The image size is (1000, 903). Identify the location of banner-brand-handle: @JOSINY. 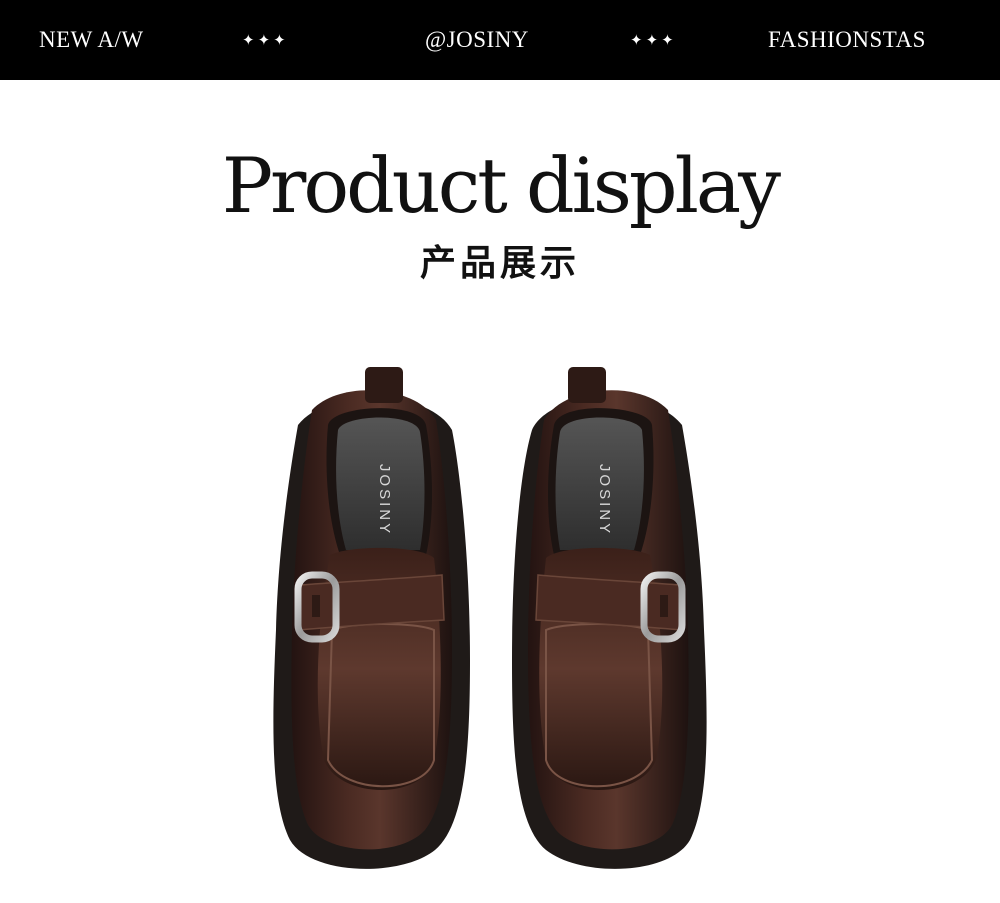
(477, 39).